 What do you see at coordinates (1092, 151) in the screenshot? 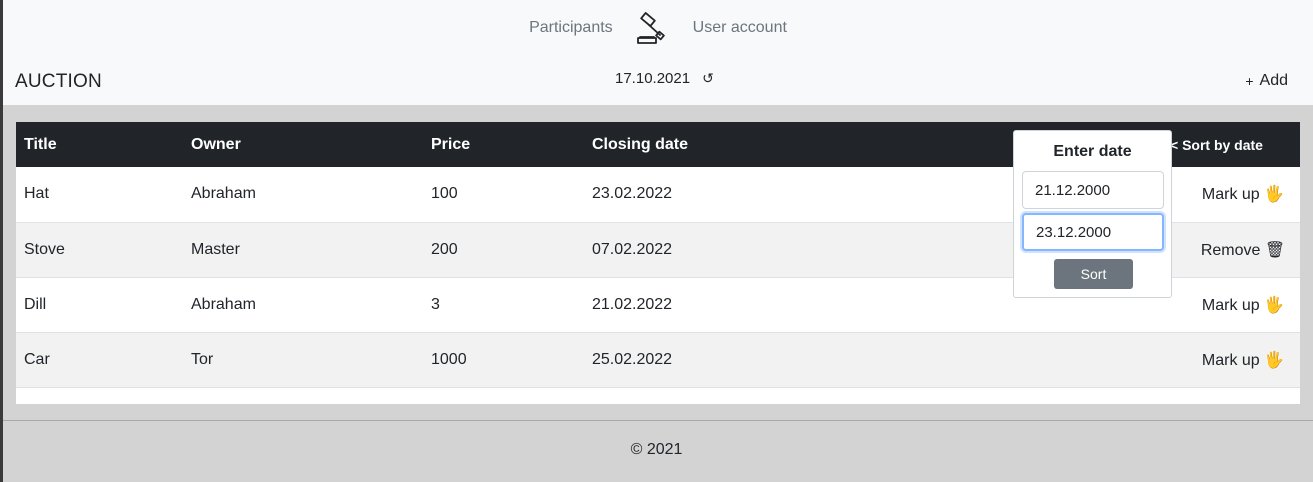
I see `popup-title: Enter date` at bounding box center [1092, 151].